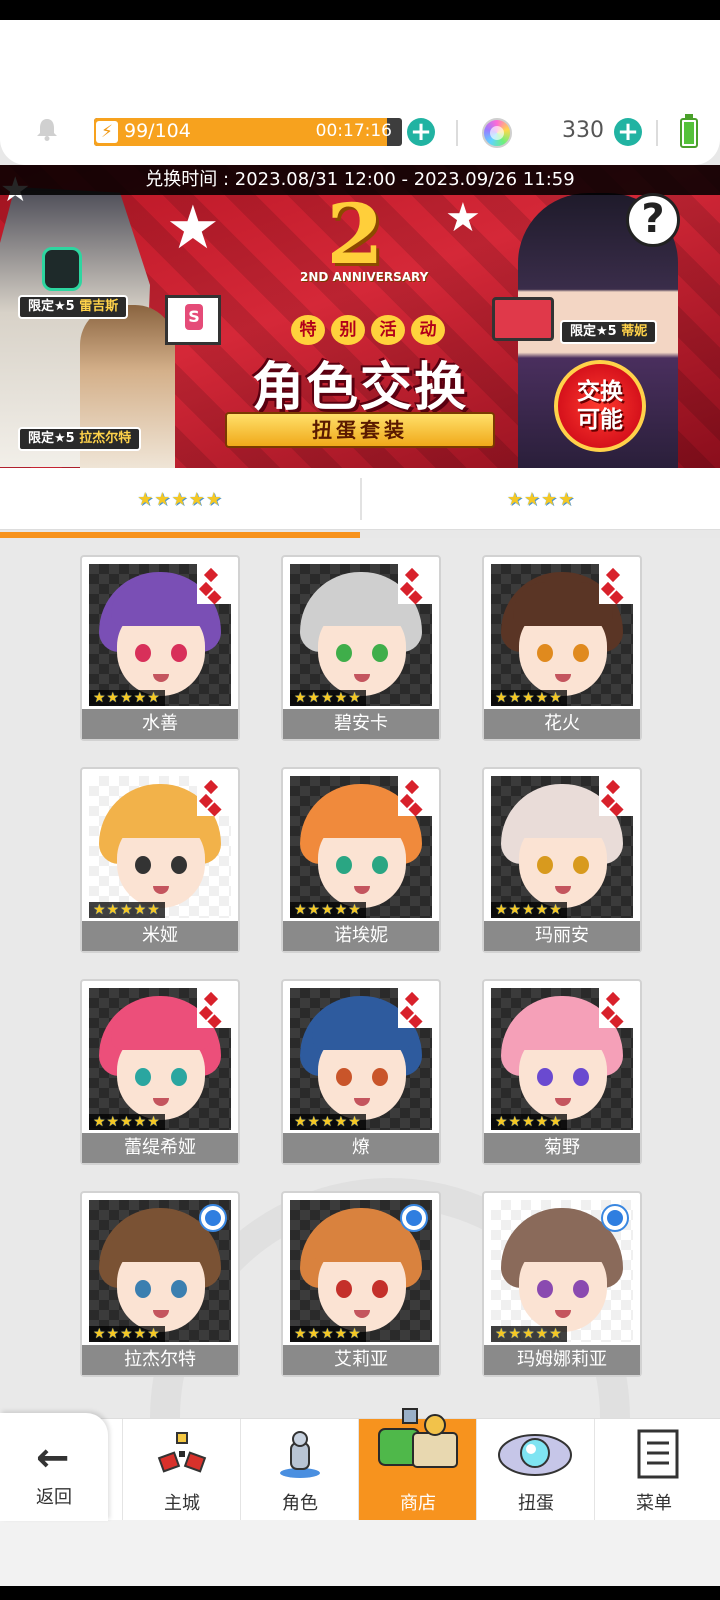  I want to click on banner-ribbon: 扭蛋套装, so click(360, 430).